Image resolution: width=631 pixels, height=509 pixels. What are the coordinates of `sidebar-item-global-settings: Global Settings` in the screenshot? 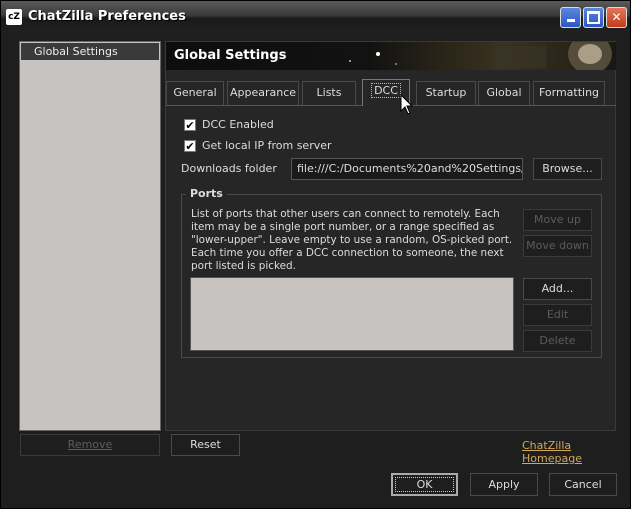 It's located at (90, 51).